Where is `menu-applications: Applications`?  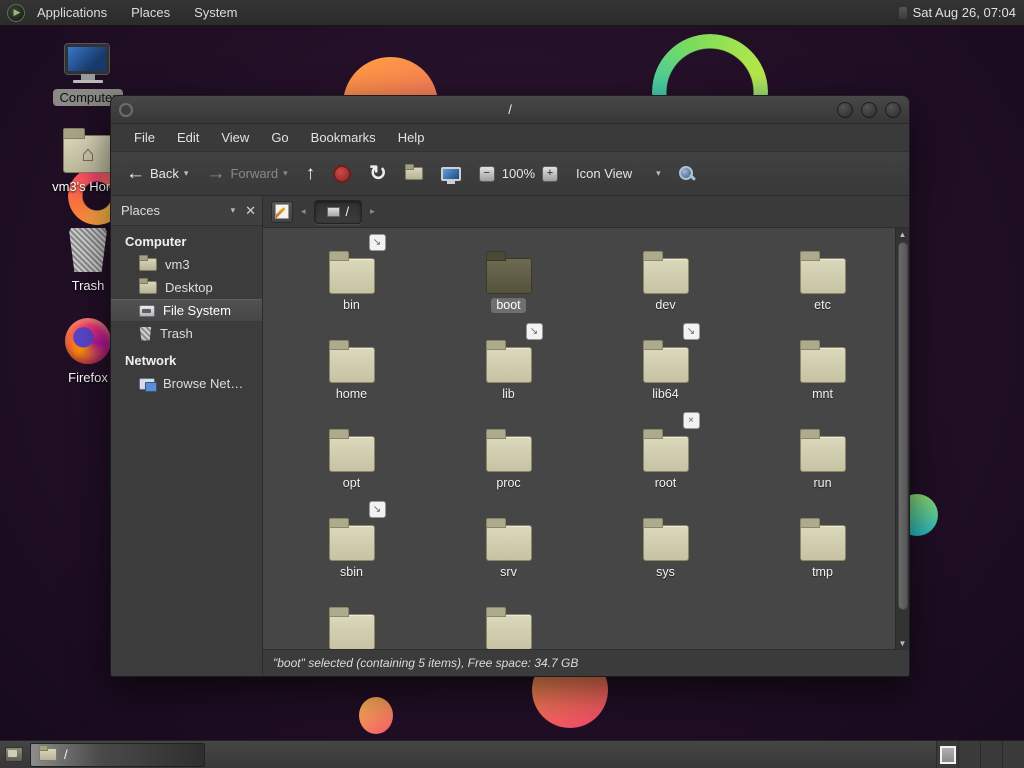 menu-applications: Applications is located at coordinates (72, 13).